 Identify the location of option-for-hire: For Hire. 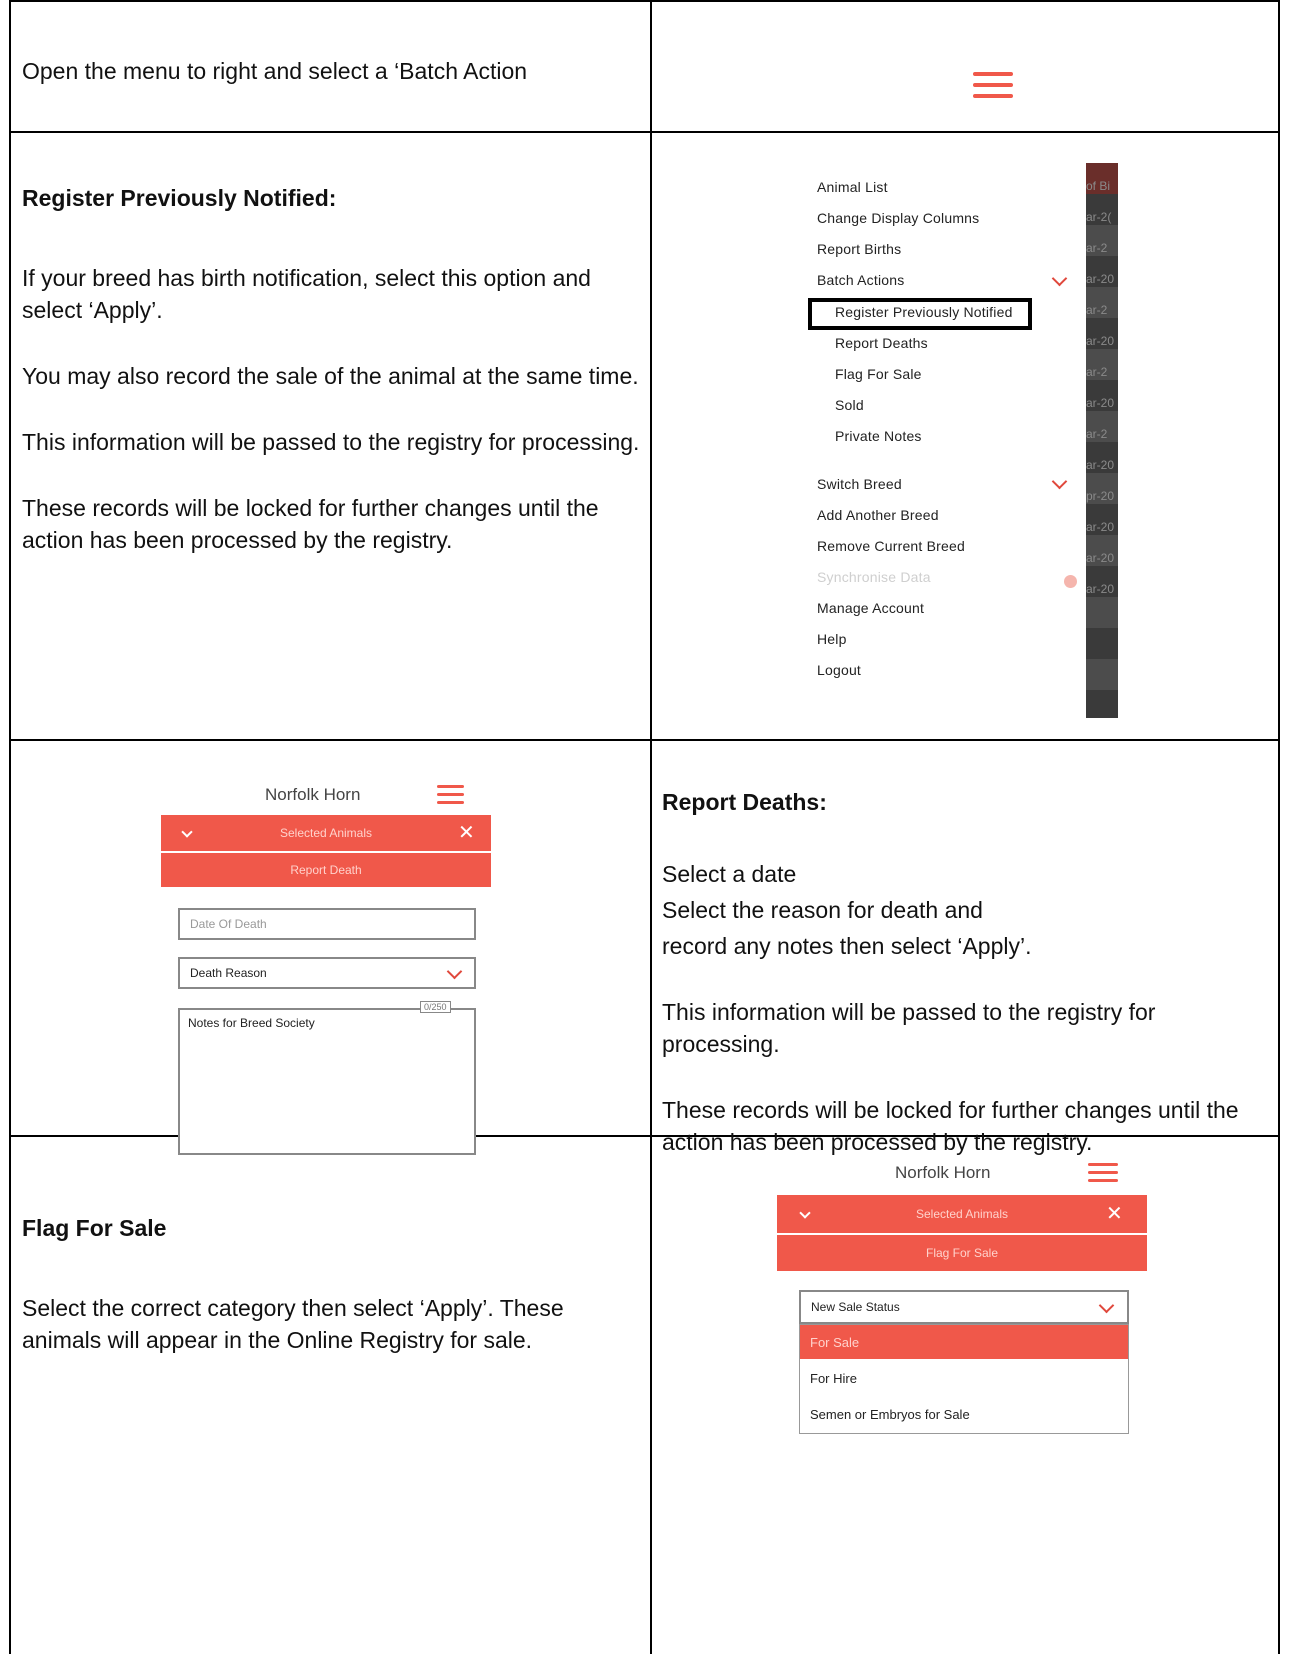
(964, 1378).